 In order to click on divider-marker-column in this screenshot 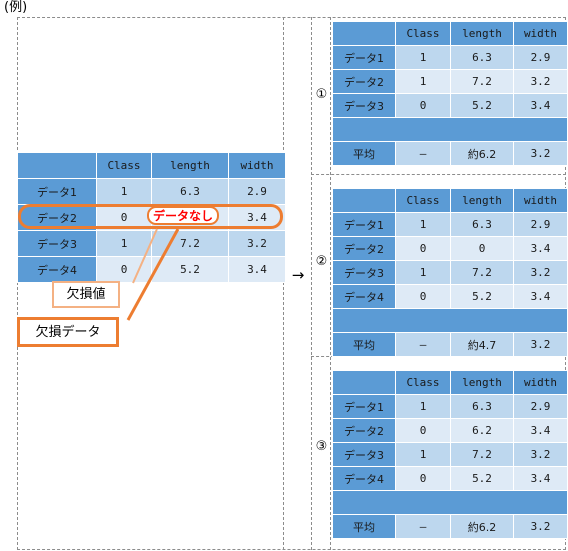, I will do `click(311, 283)`.